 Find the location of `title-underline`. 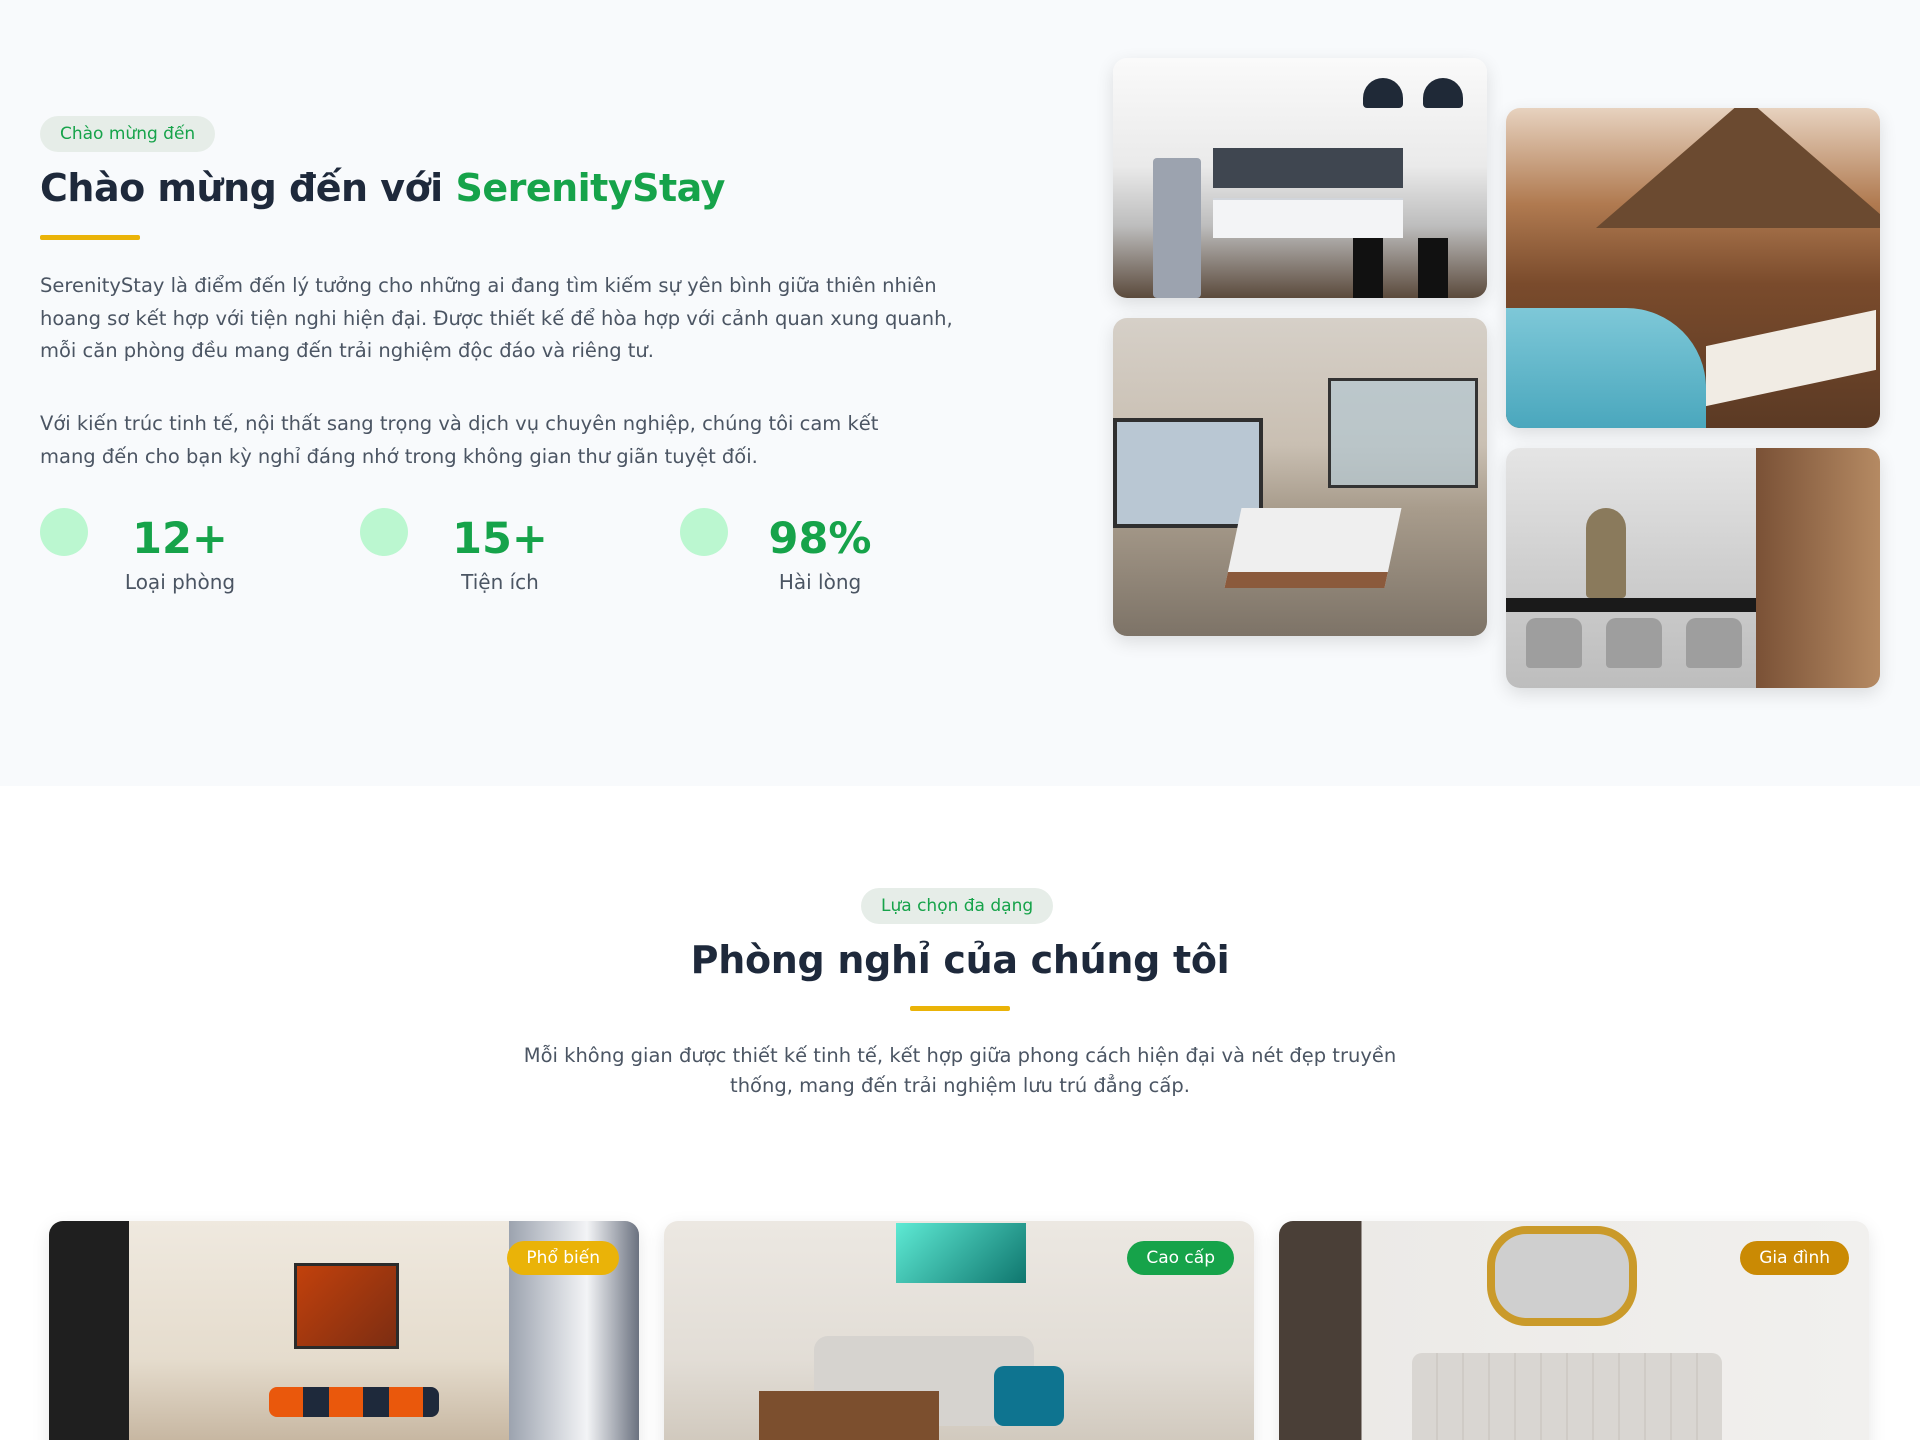

title-underline is located at coordinates (90, 237).